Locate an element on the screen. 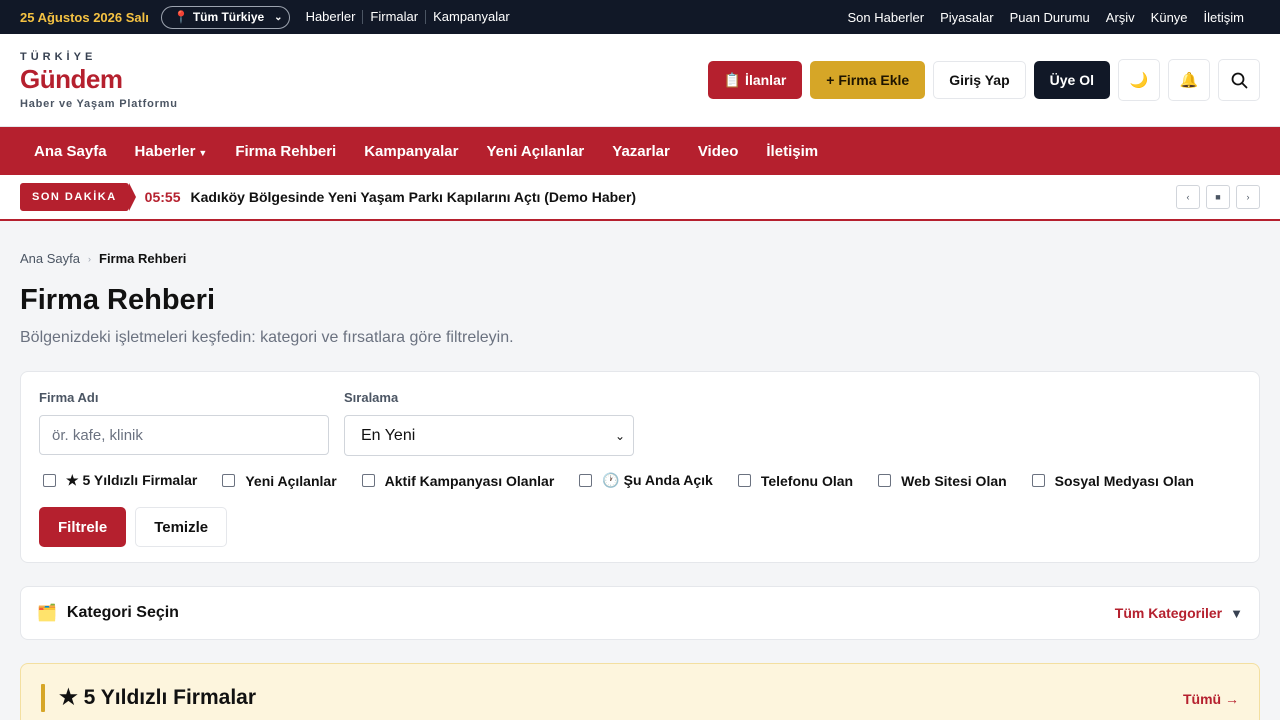 Image resolution: width=1280 pixels, height=720 pixels. signup-button: Üye Ol is located at coordinates (1071, 80).